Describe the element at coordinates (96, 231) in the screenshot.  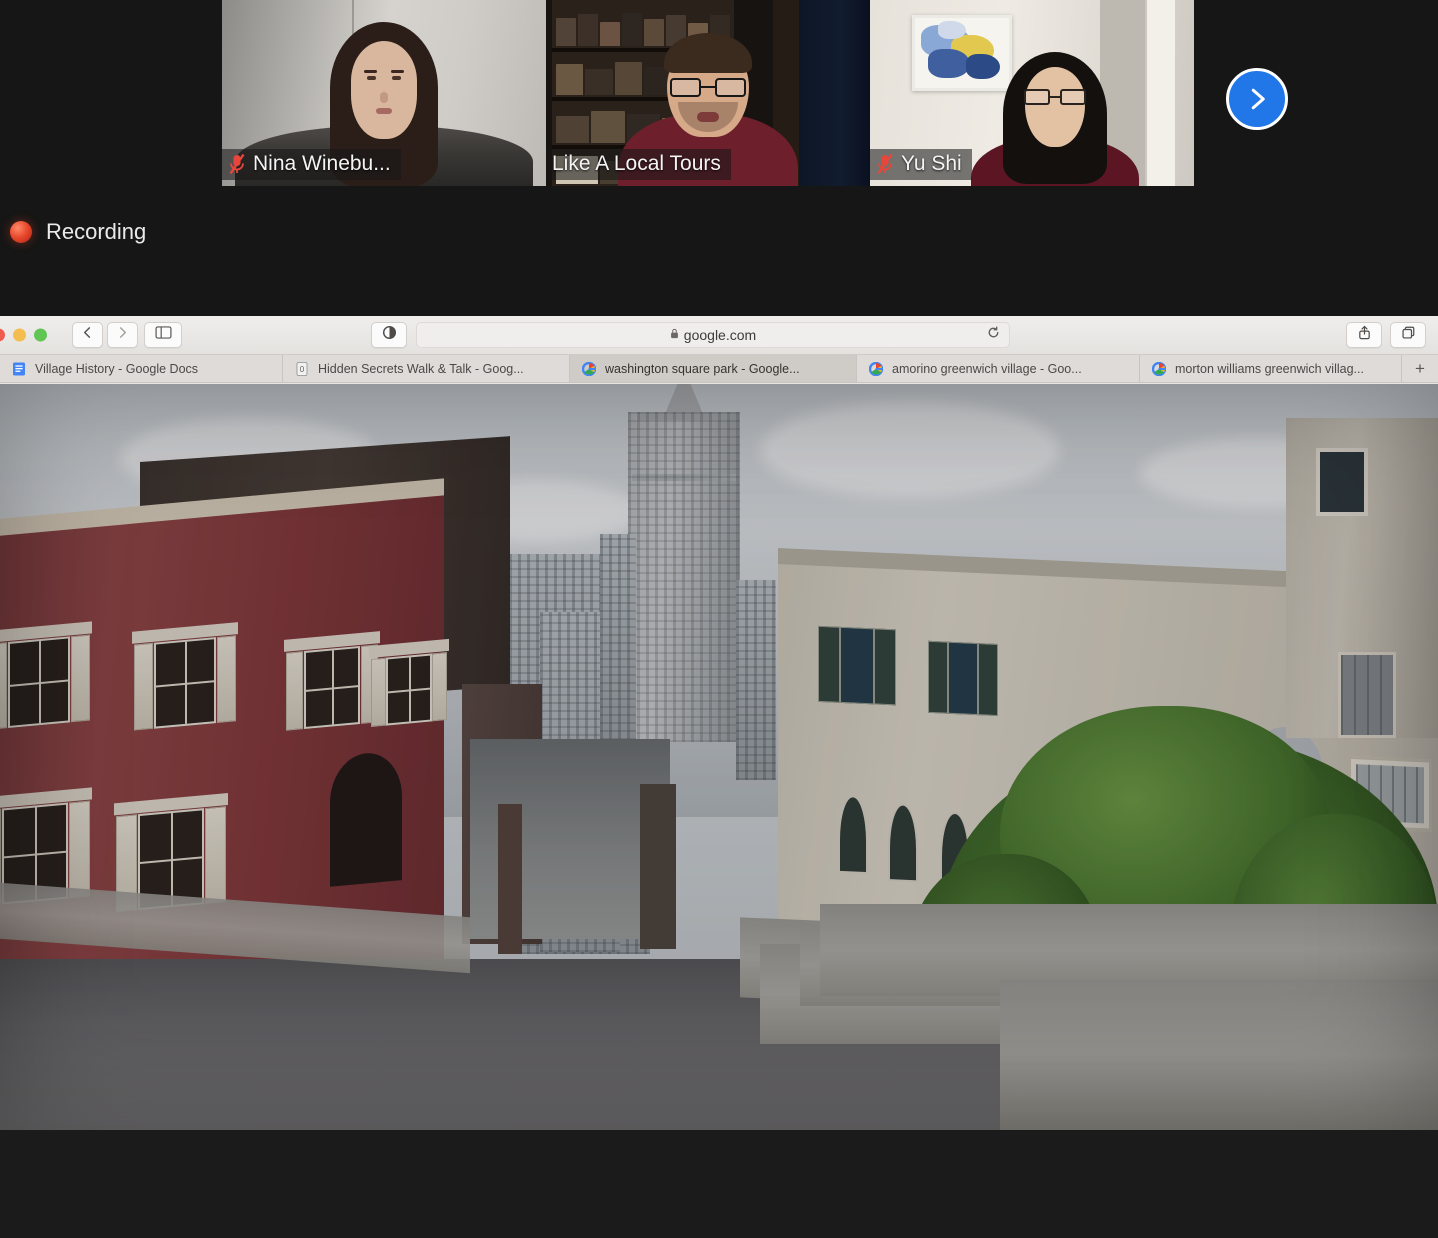
I see `recording-label: Recording` at that location.